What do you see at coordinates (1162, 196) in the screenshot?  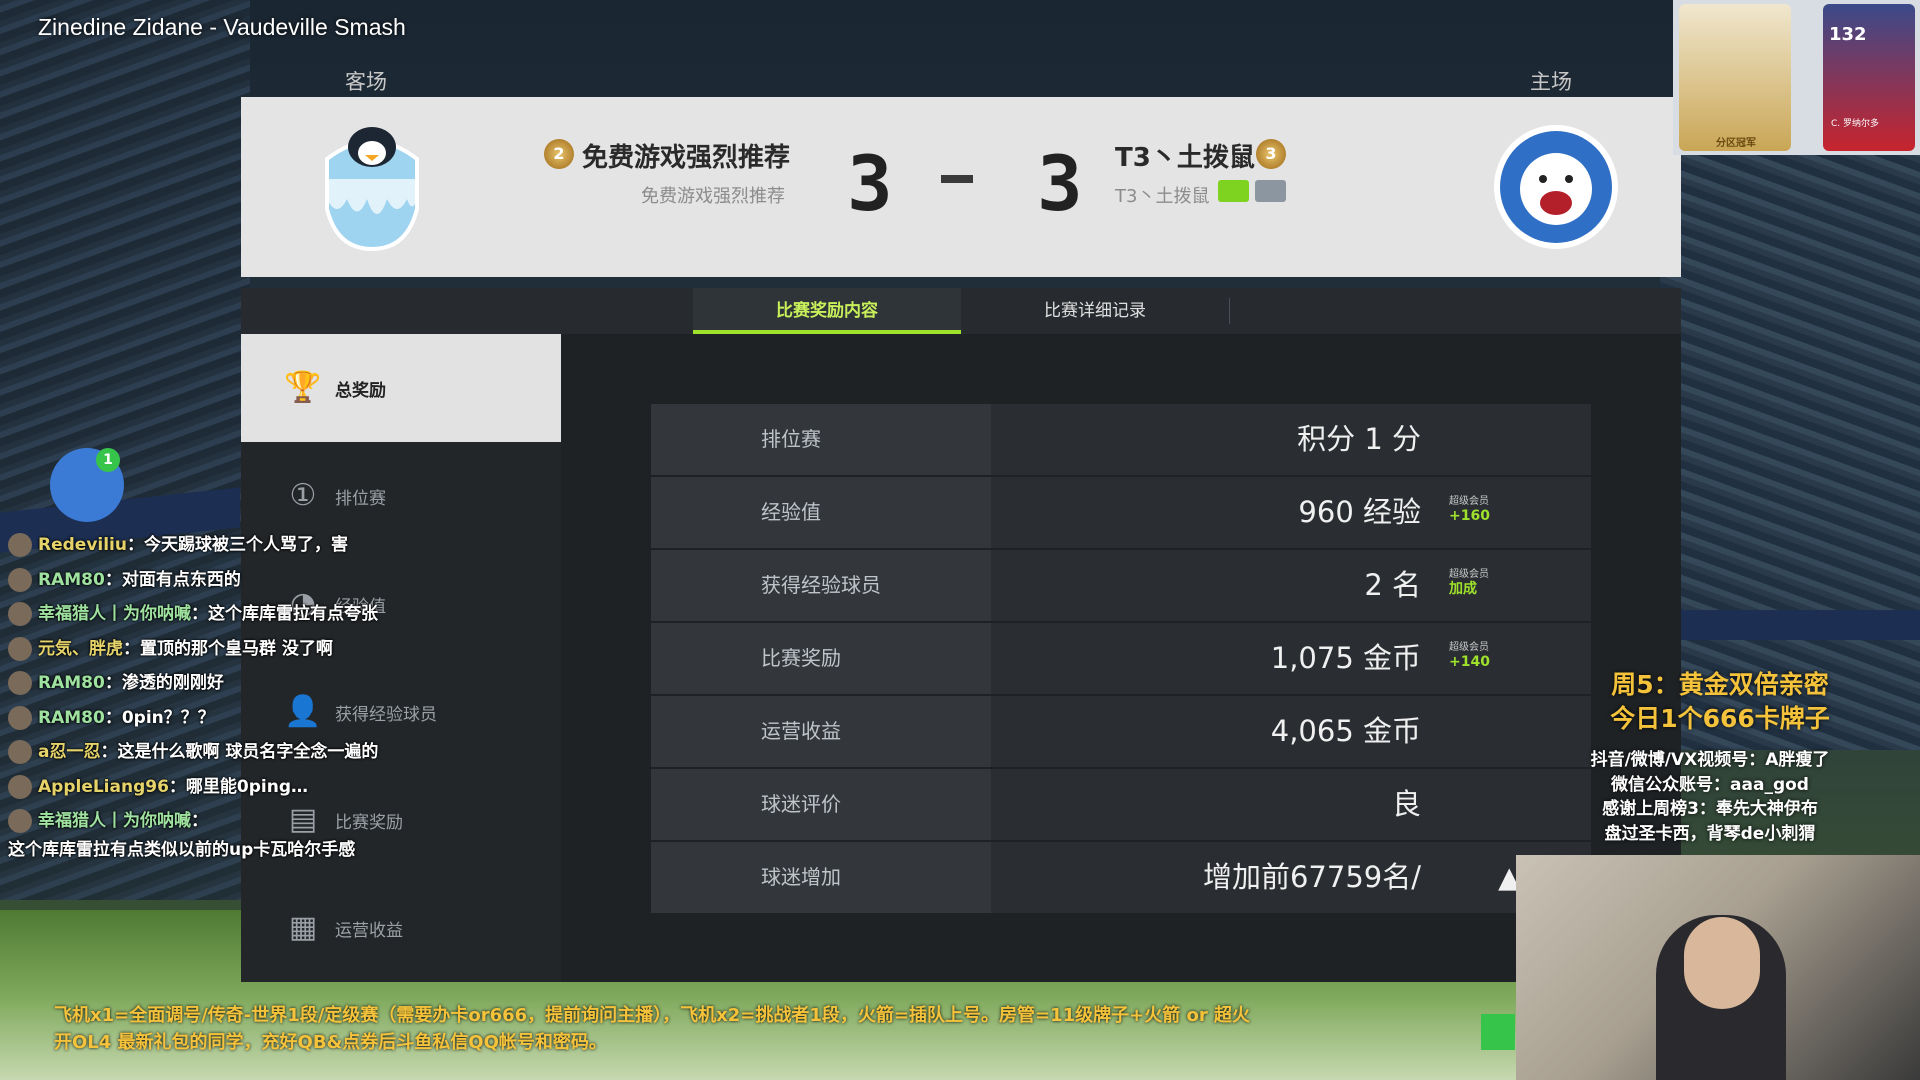 I see `home-team-subname: T3丶土拨鼠` at bounding box center [1162, 196].